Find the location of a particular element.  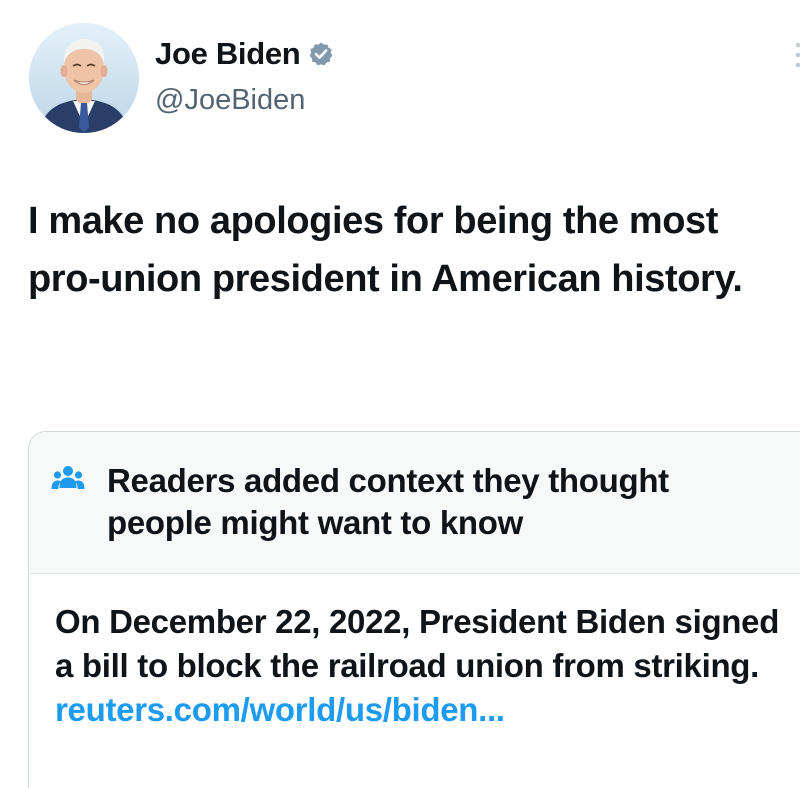

people-icon is located at coordinates (68, 477).